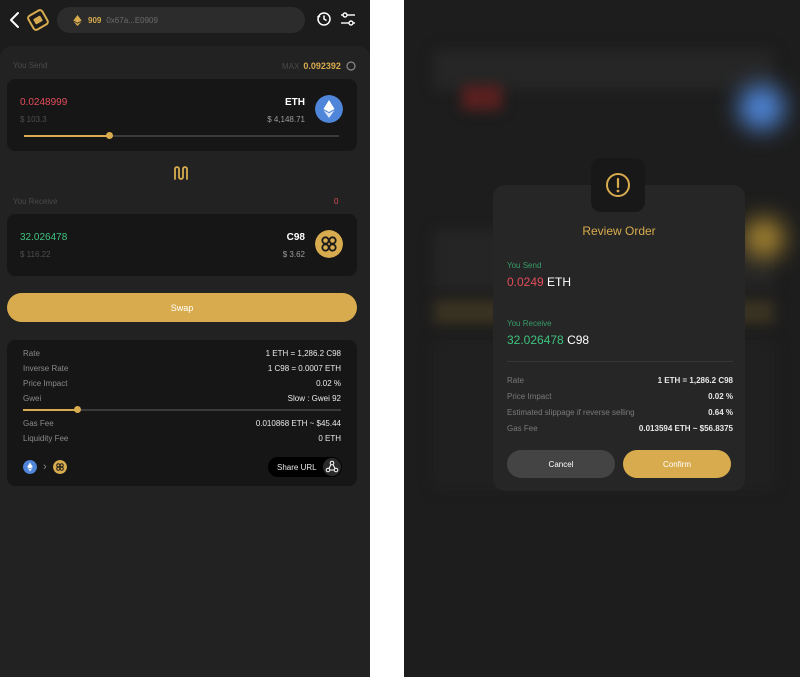 This screenshot has width=800, height=677. What do you see at coordinates (522, 428) in the screenshot?
I see `dialog-gas-label: Gas Fee` at bounding box center [522, 428].